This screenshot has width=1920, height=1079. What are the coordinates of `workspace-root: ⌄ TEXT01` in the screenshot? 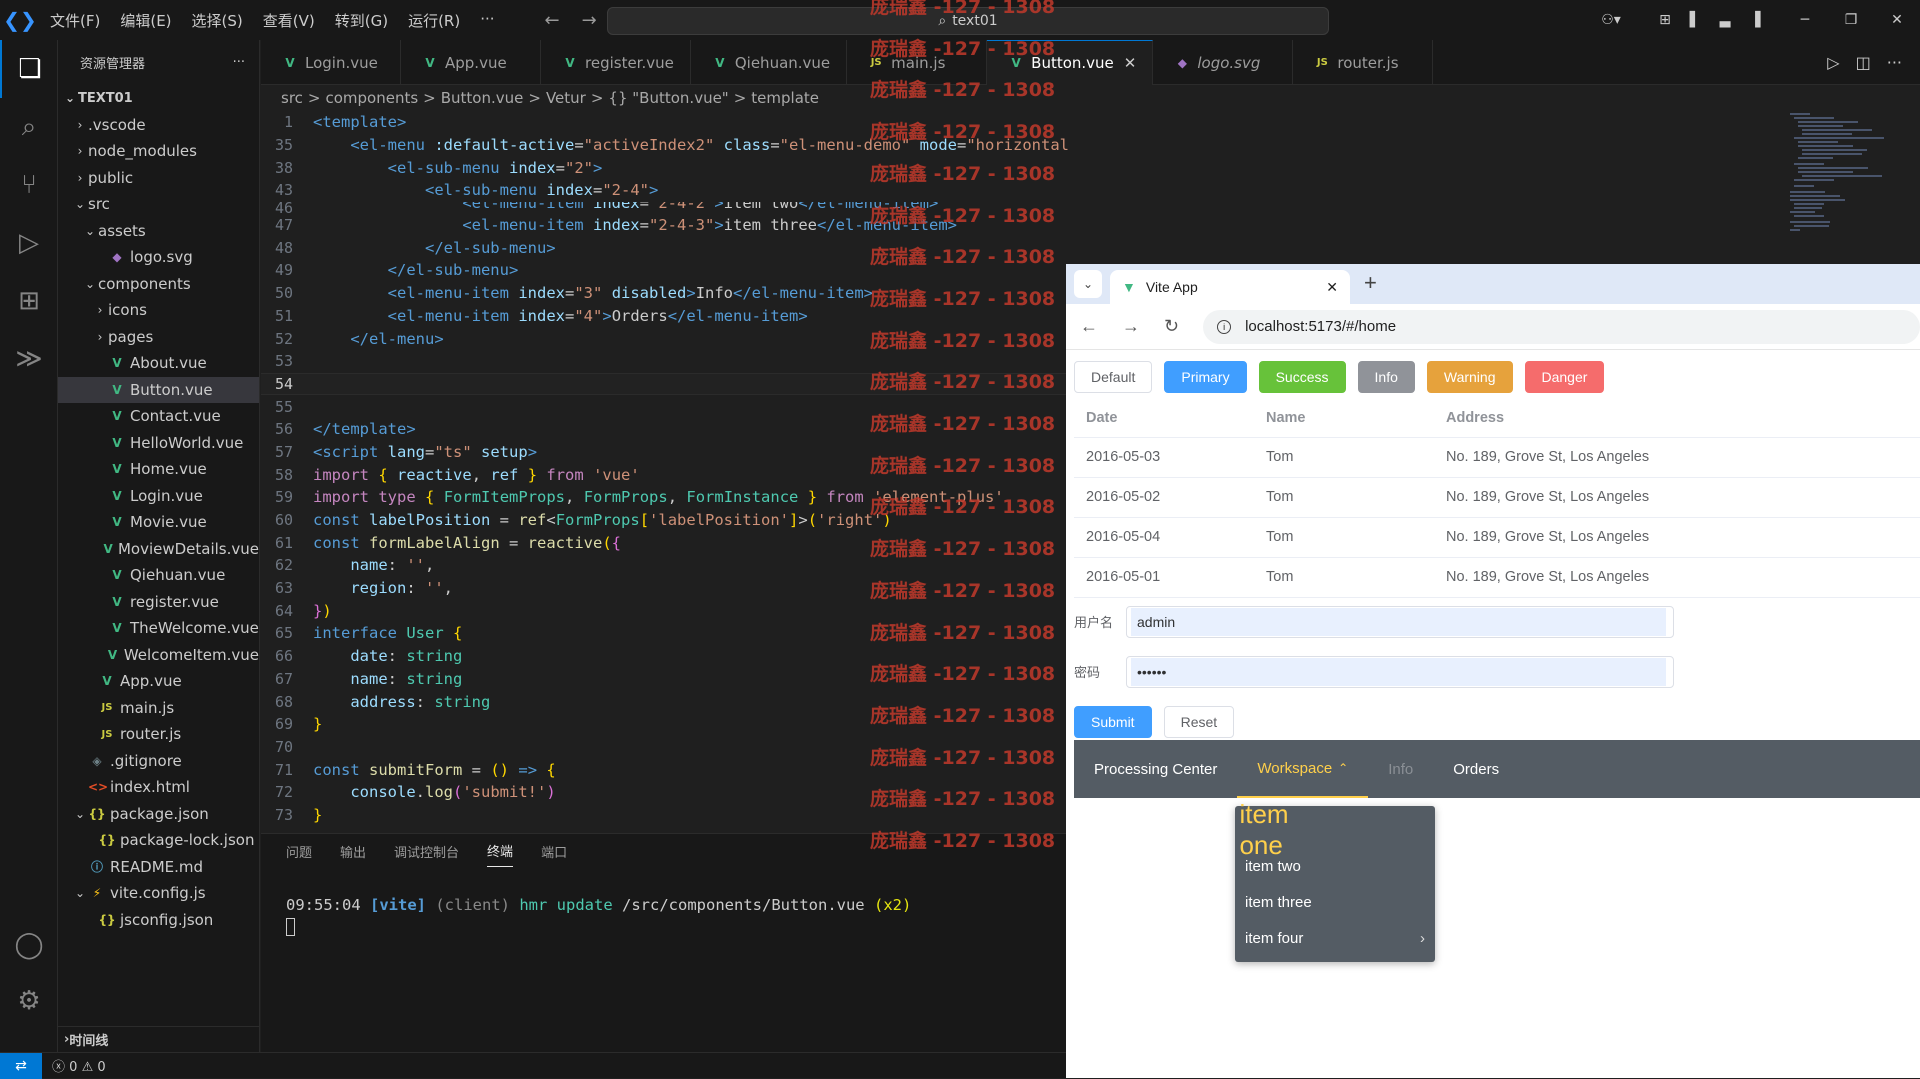 It's located at (158, 98).